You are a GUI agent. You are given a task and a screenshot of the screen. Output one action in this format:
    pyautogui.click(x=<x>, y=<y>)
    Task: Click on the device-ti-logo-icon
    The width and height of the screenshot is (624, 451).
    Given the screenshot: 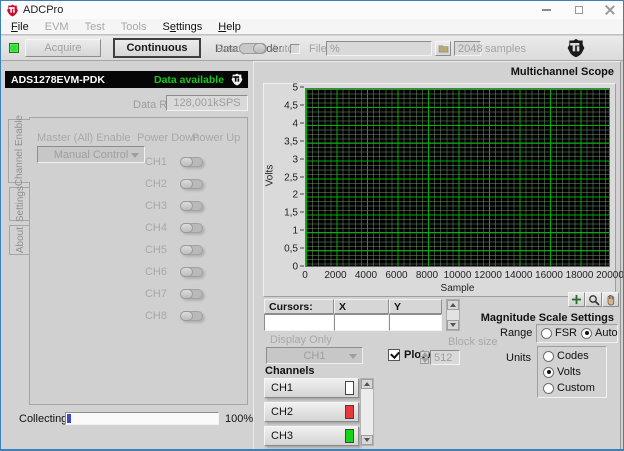 What is the action you would take?
    pyautogui.click(x=237, y=79)
    